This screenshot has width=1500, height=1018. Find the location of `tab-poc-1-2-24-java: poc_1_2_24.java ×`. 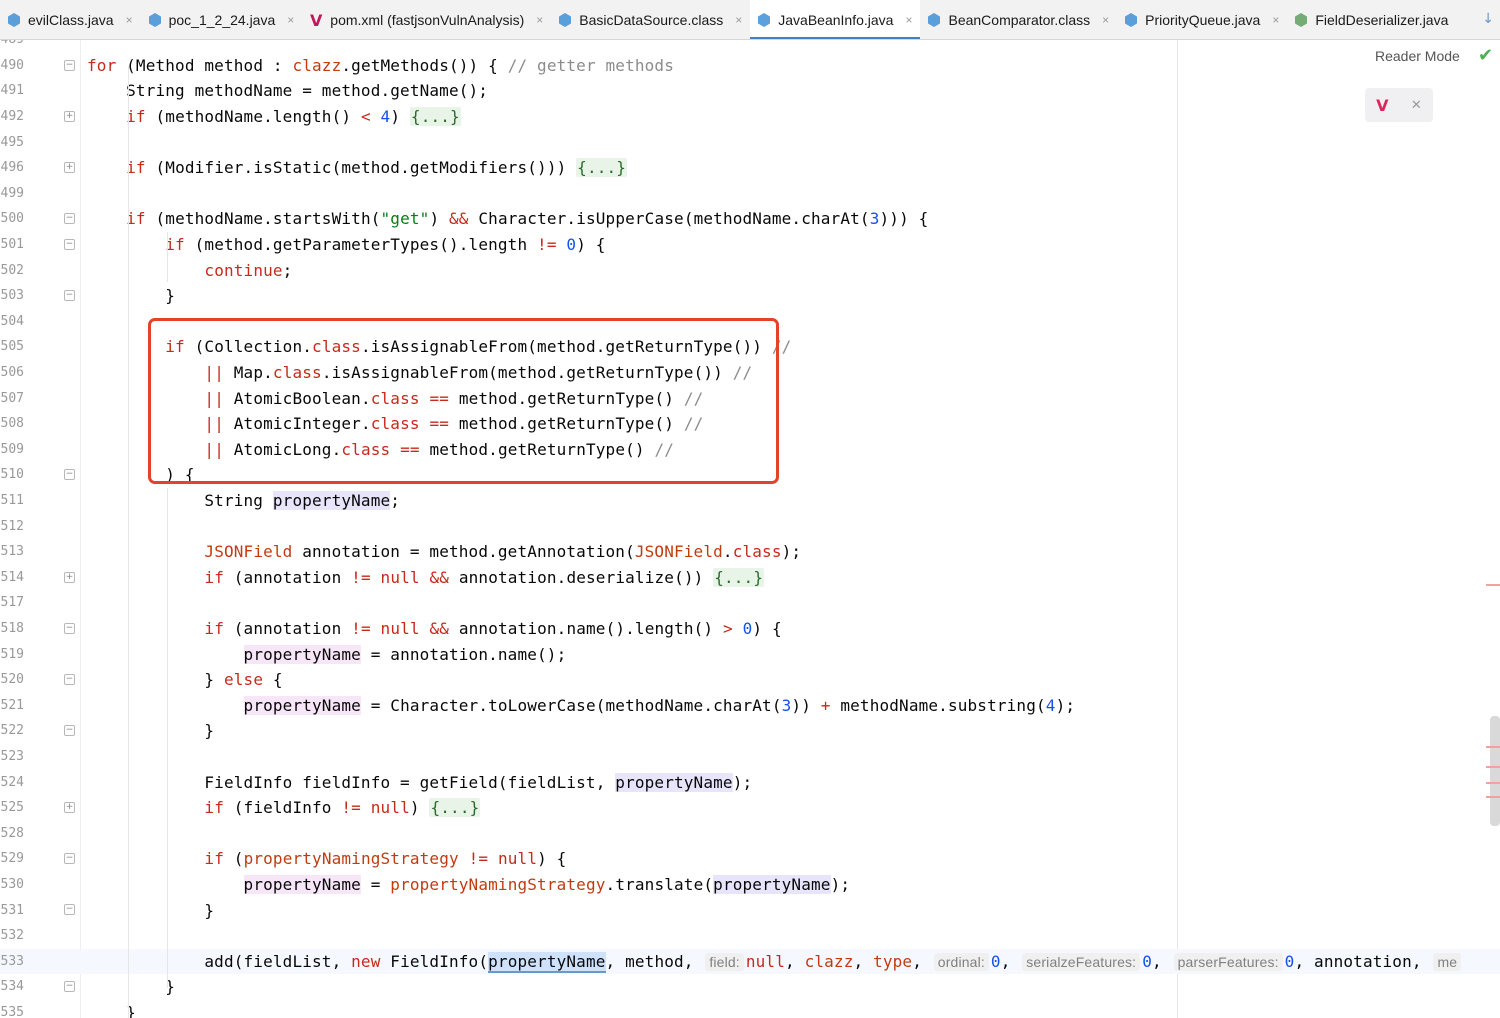

tab-poc-1-2-24-java: poc_1_2_24.java × is located at coordinates (222, 19).